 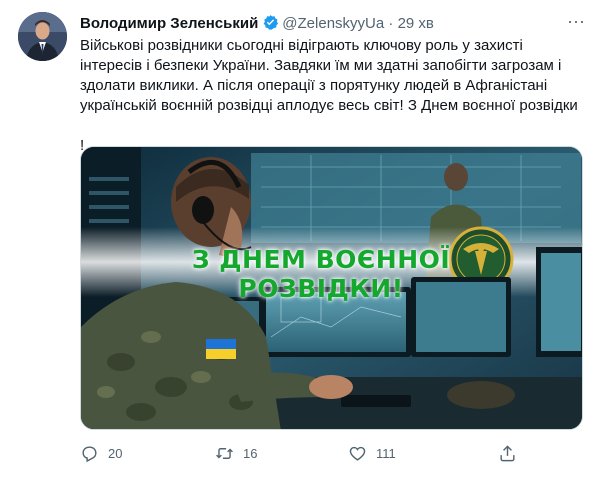 I want to click on tweet-text-last-line, so click(x=335, y=126).